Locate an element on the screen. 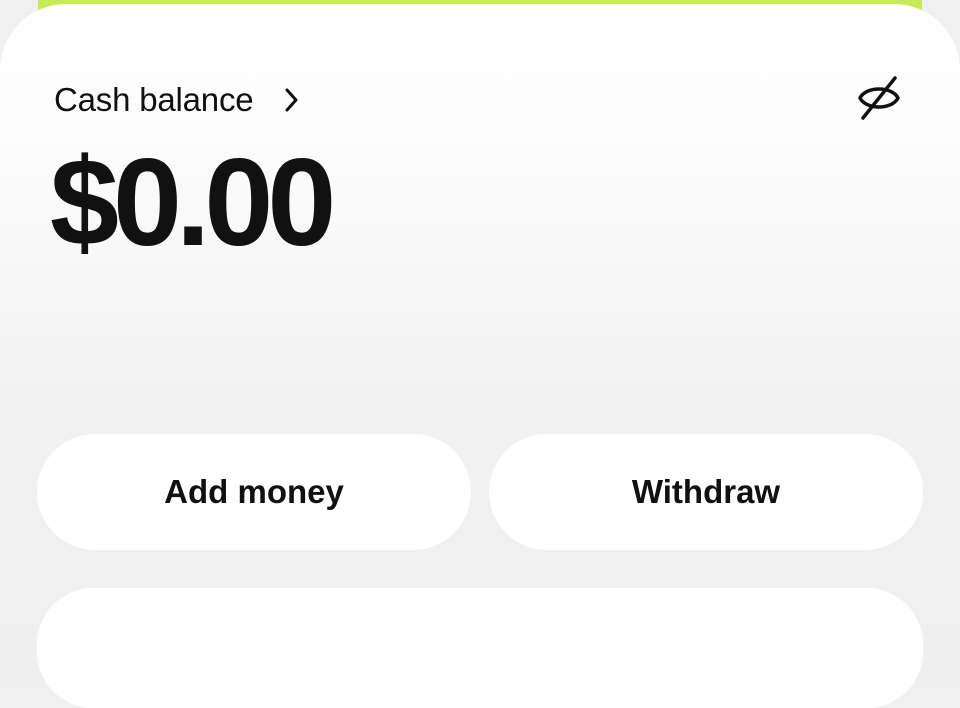 Image resolution: width=960 pixels, height=708 pixels. add-money-button: Add money is located at coordinates (254, 492).